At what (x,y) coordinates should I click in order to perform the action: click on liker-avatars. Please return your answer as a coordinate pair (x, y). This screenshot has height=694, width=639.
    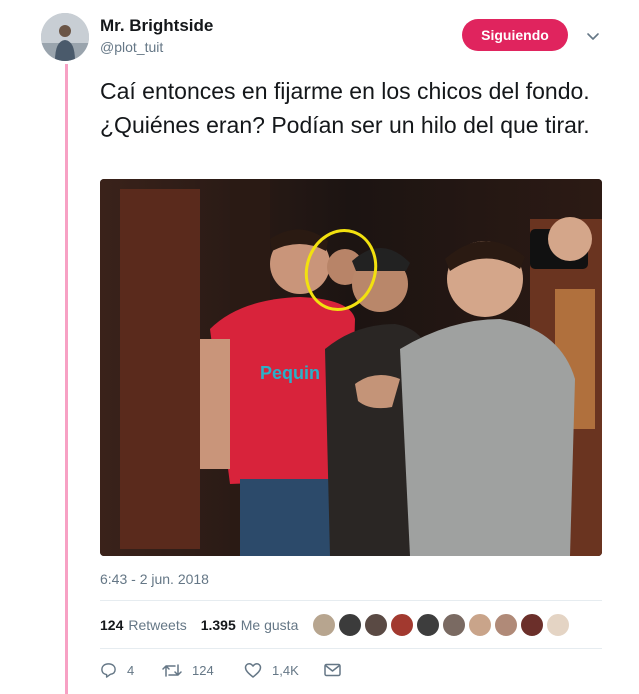
    Looking at the image, I should click on (442, 625).